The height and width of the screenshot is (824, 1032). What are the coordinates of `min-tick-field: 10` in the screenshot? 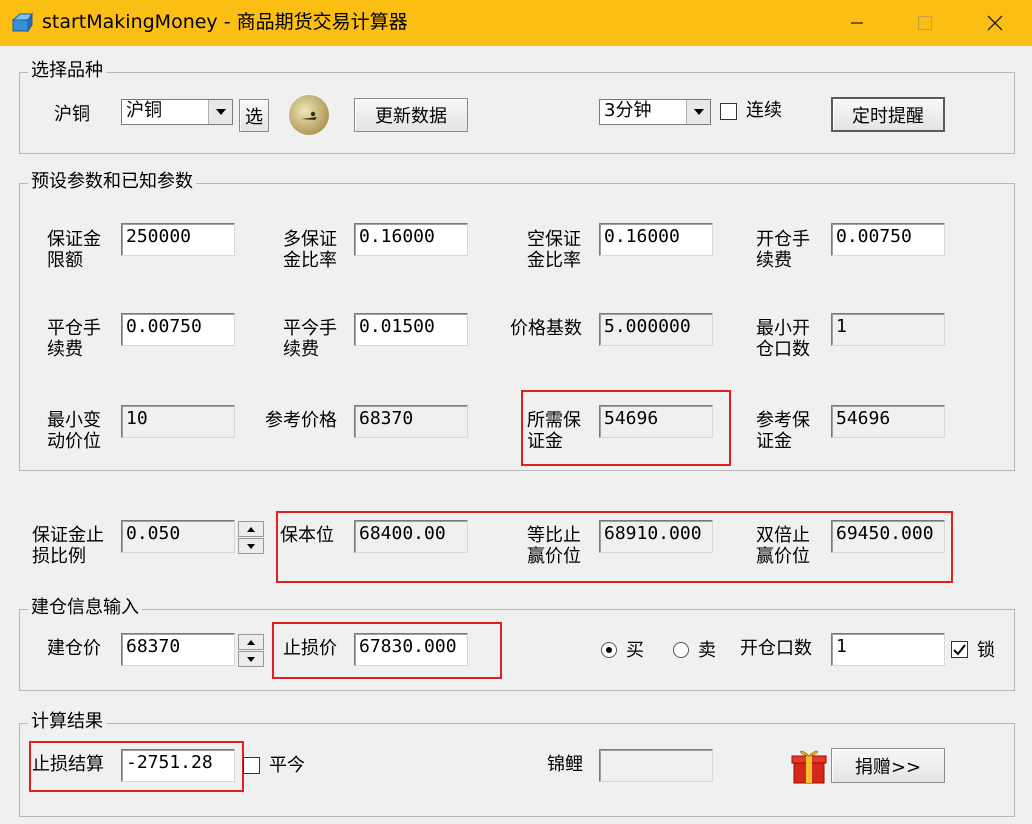 It's located at (178, 421).